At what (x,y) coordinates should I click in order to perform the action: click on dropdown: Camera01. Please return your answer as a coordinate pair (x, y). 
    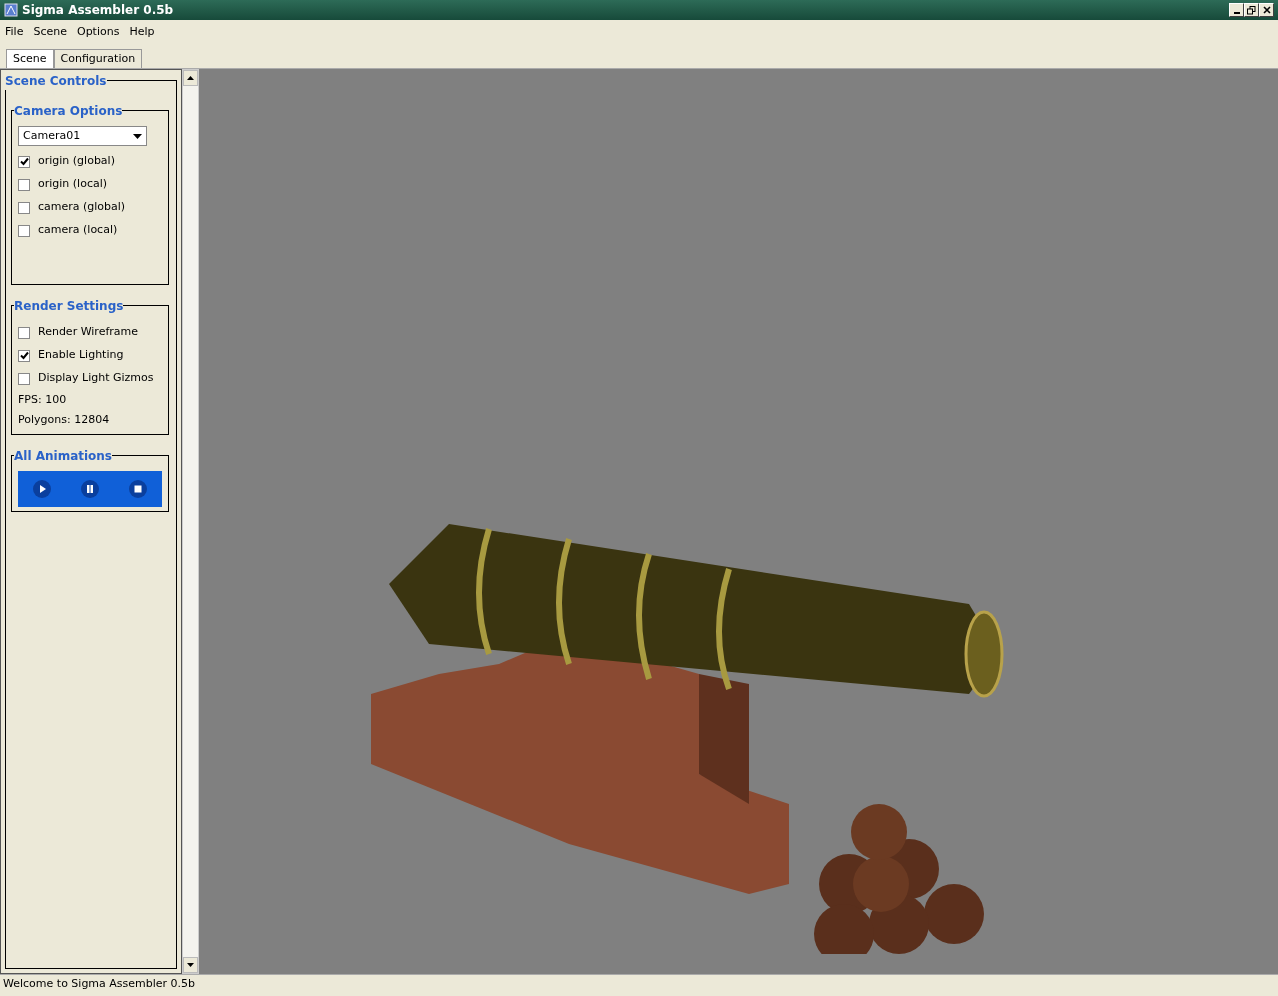
    Looking at the image, I should click on (82, 136).